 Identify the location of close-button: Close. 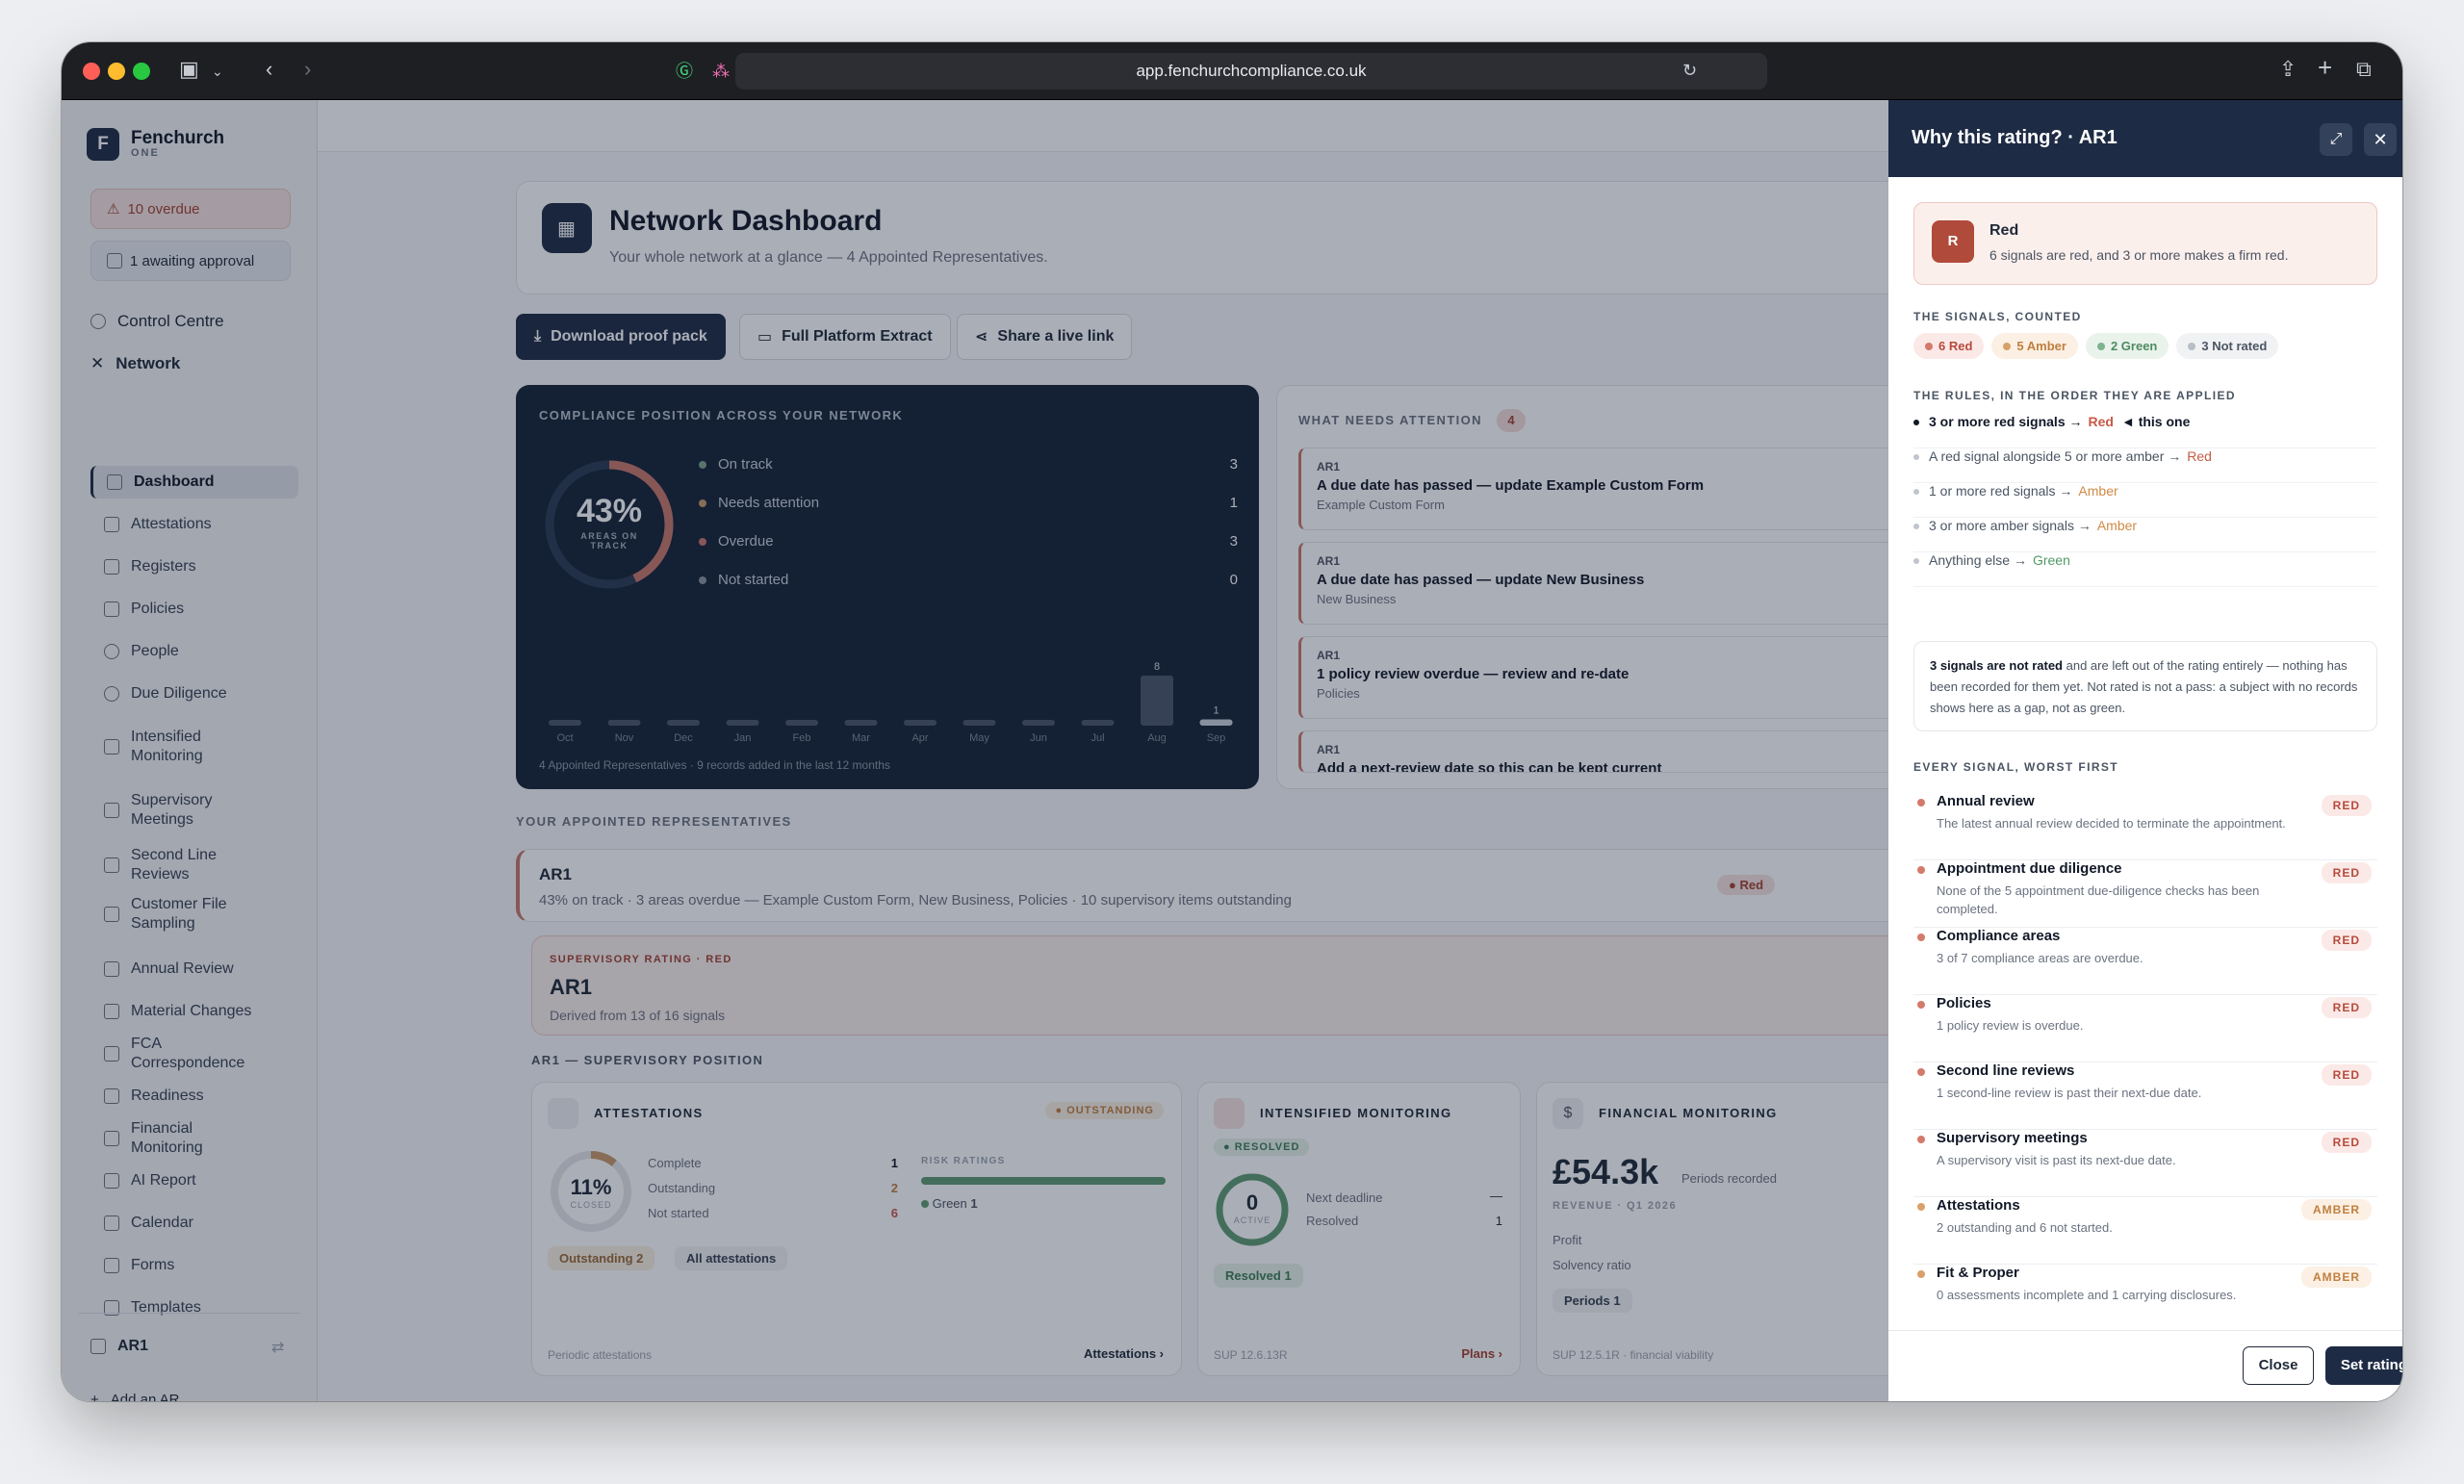
(2278, 1366).